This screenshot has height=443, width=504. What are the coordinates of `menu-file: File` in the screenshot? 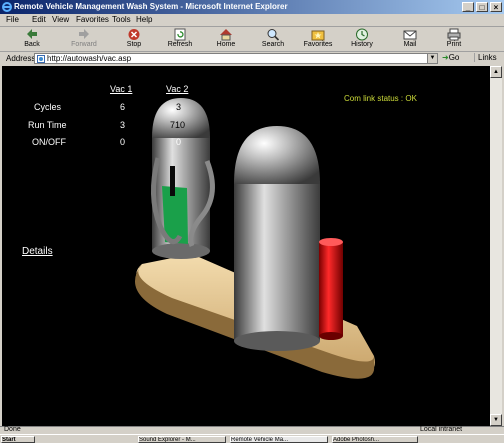 It's located at (12, 19).